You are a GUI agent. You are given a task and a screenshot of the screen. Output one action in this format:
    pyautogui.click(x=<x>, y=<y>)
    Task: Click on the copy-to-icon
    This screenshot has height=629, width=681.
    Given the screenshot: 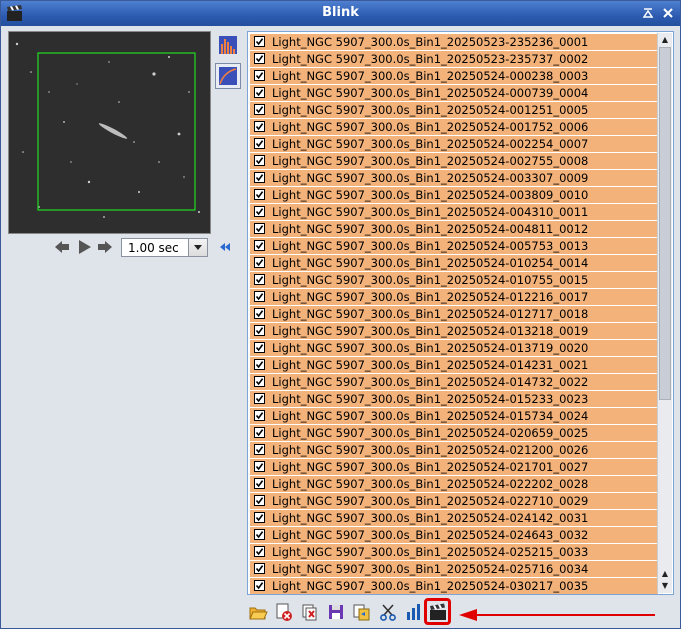 What is the action you would take?
    pyautogui.click(x=362, y=612)
    